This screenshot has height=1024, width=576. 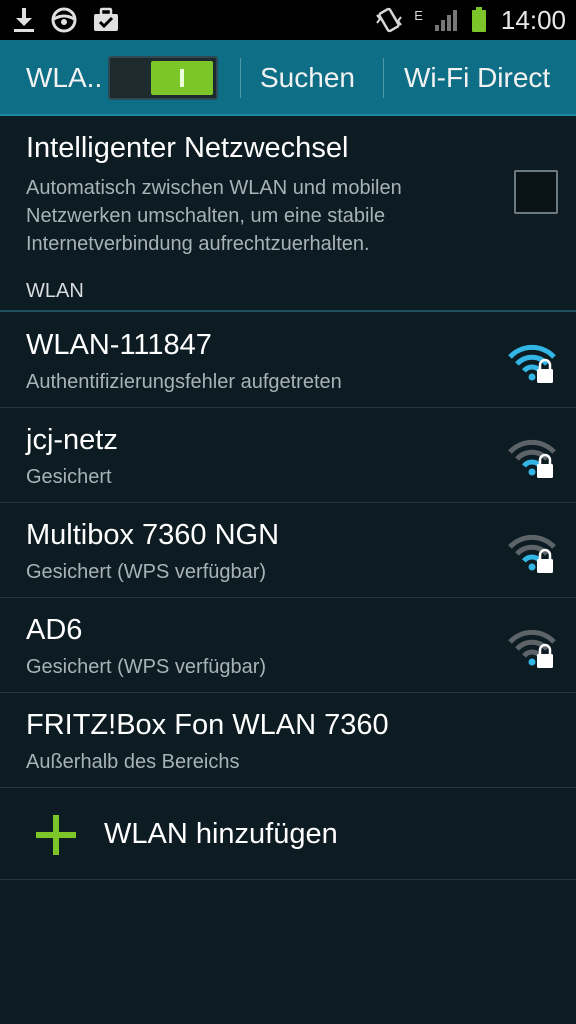 I want to click on signal-icon, so click(x=445, y=20).